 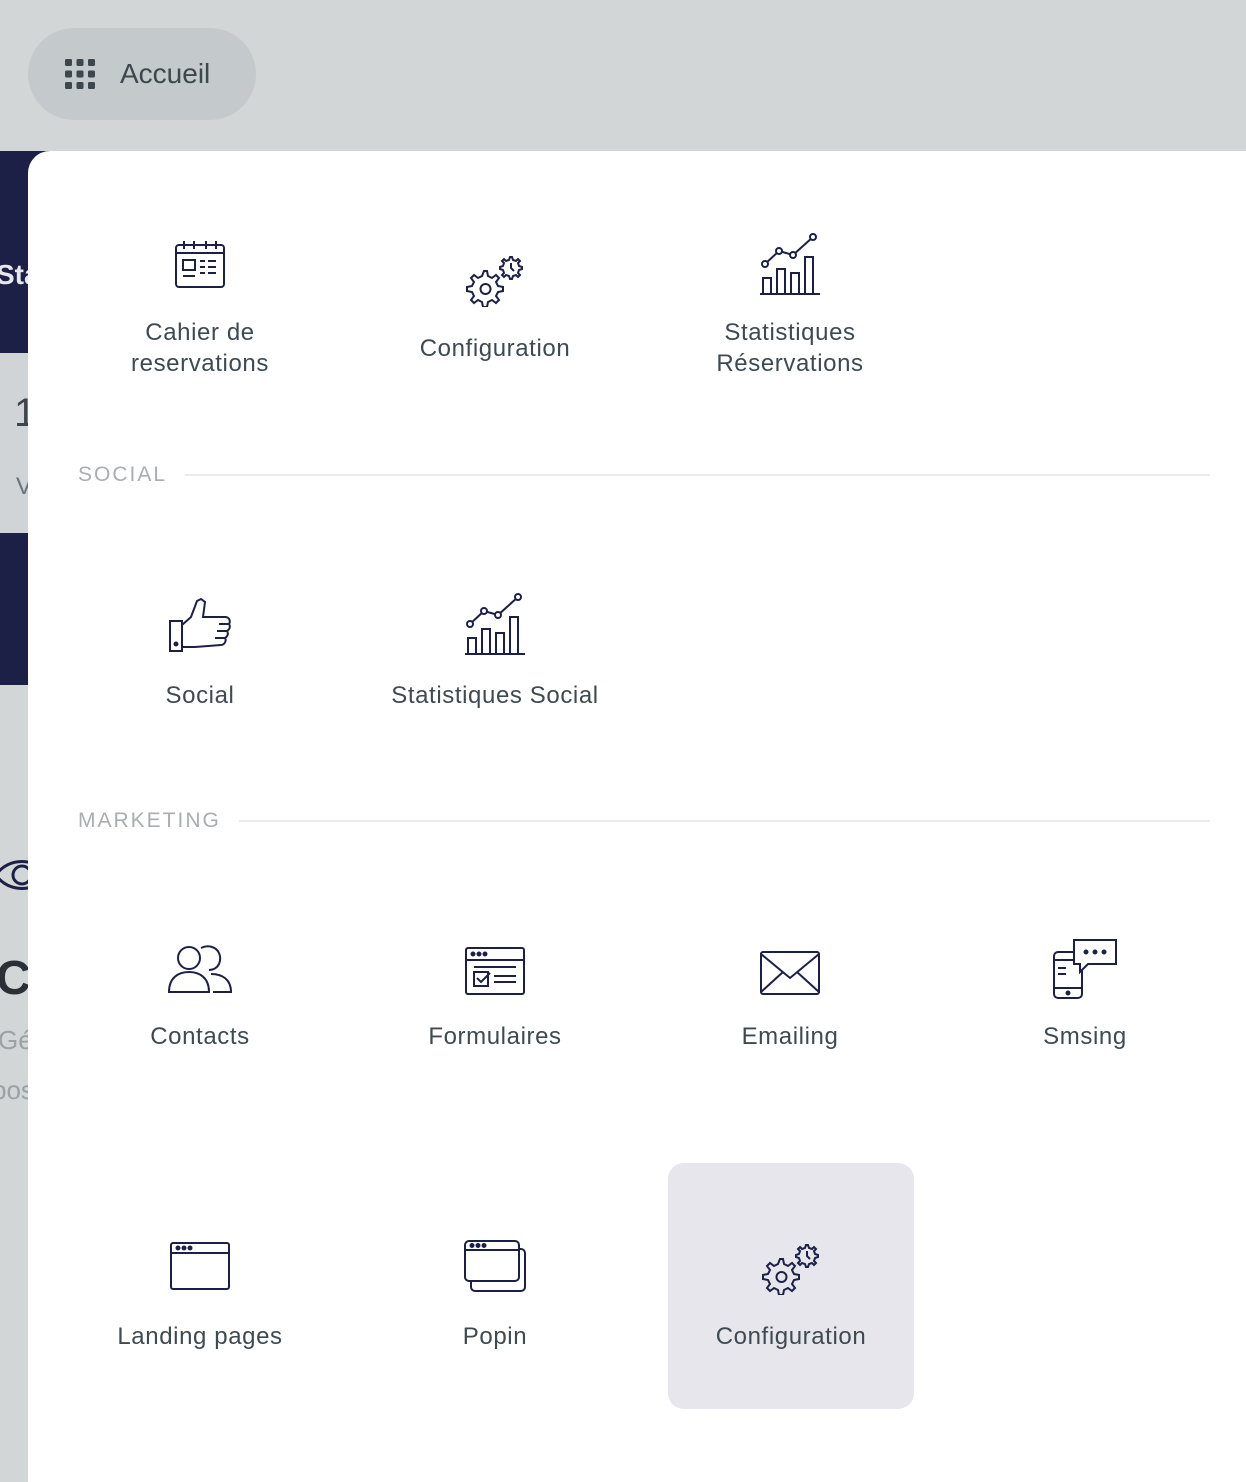 What do you see at coordinates (200, 332) in the screenshot?
I see `menu-item-label-line1: Cahier de` at bounding box center [200, 332].